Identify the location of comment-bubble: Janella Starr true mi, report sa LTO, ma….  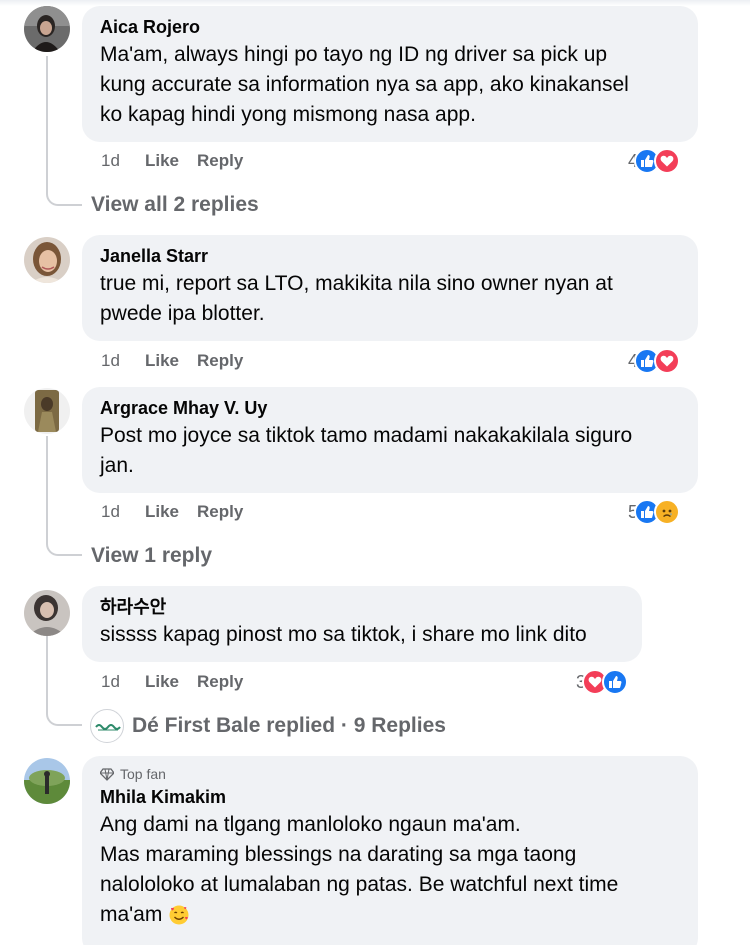
(390, 288).